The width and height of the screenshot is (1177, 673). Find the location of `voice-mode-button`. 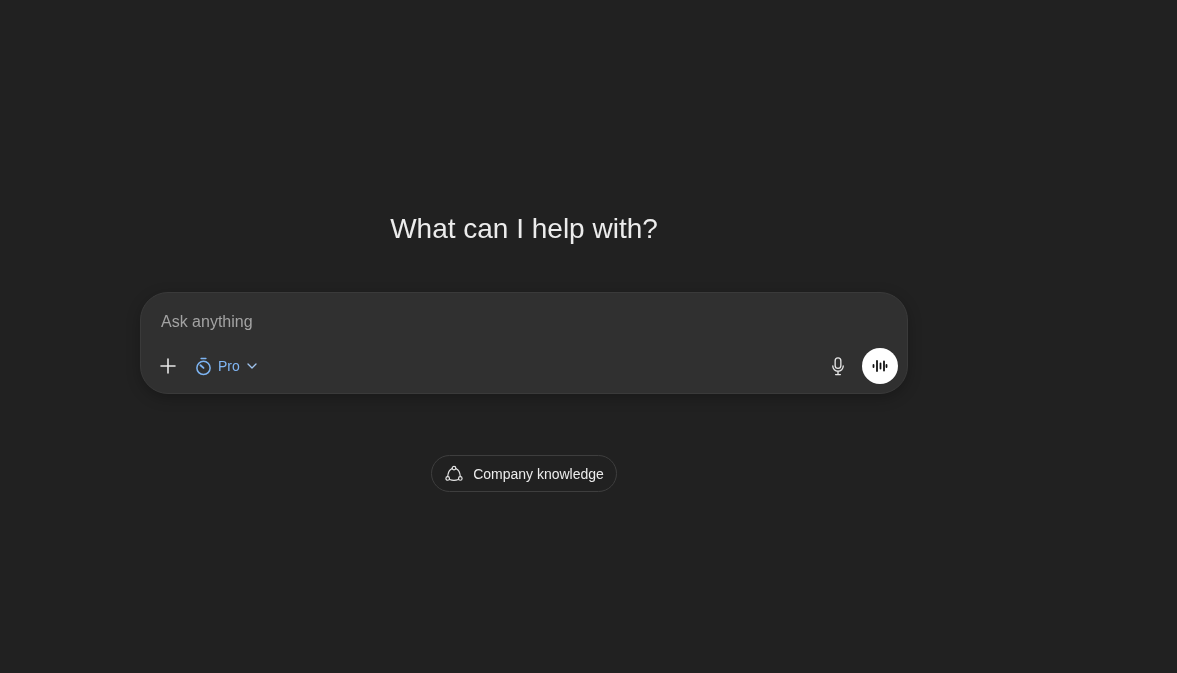

voice-mode-button is located at coordinates (880, 366).